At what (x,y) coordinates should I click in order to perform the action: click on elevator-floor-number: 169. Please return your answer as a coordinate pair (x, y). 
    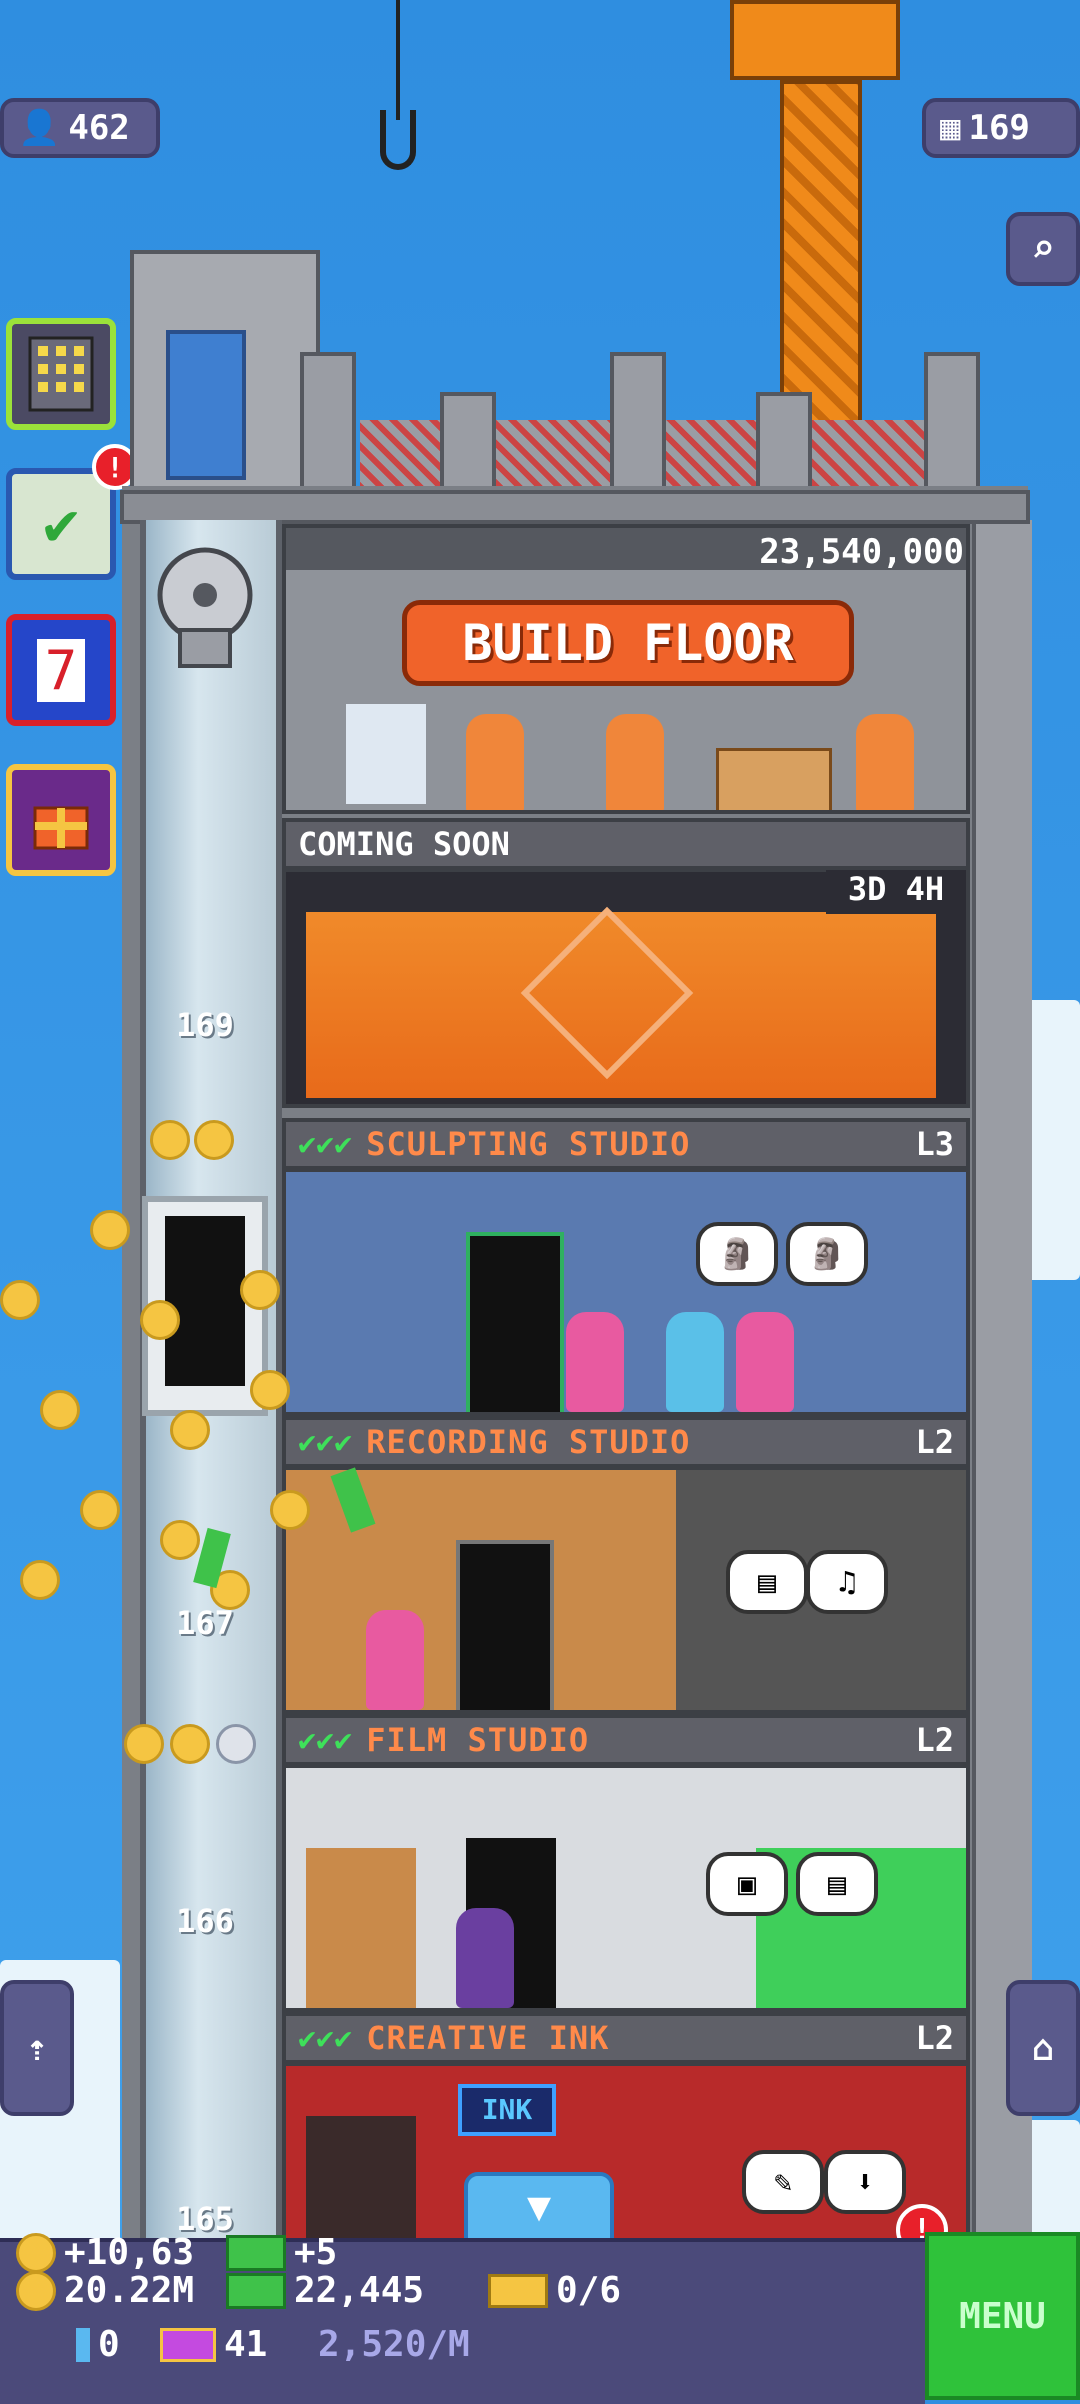
    Looking at the image, I should click on (205, 1025).